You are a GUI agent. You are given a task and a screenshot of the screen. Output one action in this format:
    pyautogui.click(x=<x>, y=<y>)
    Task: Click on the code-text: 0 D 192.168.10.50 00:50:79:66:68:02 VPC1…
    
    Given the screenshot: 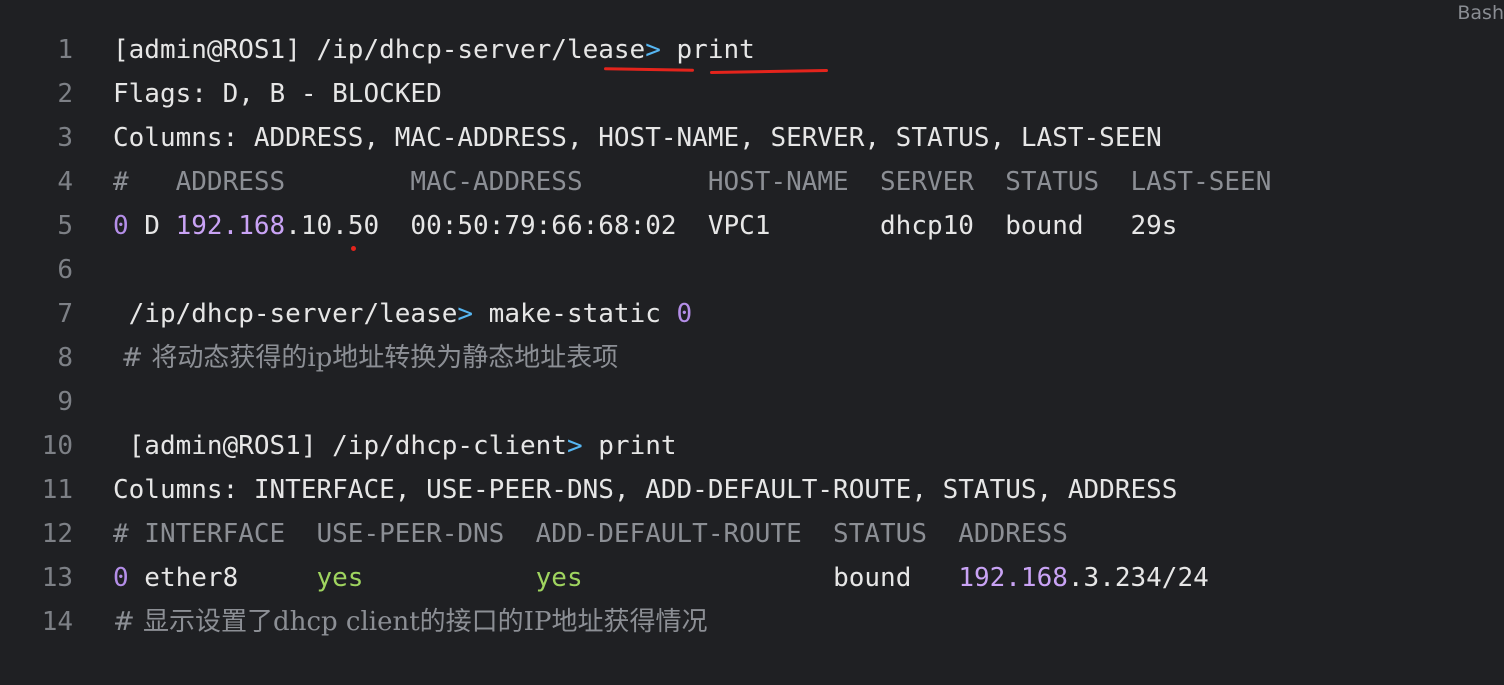 What is the action you would take?
    pyautogui.click(x=645, y=226)
    